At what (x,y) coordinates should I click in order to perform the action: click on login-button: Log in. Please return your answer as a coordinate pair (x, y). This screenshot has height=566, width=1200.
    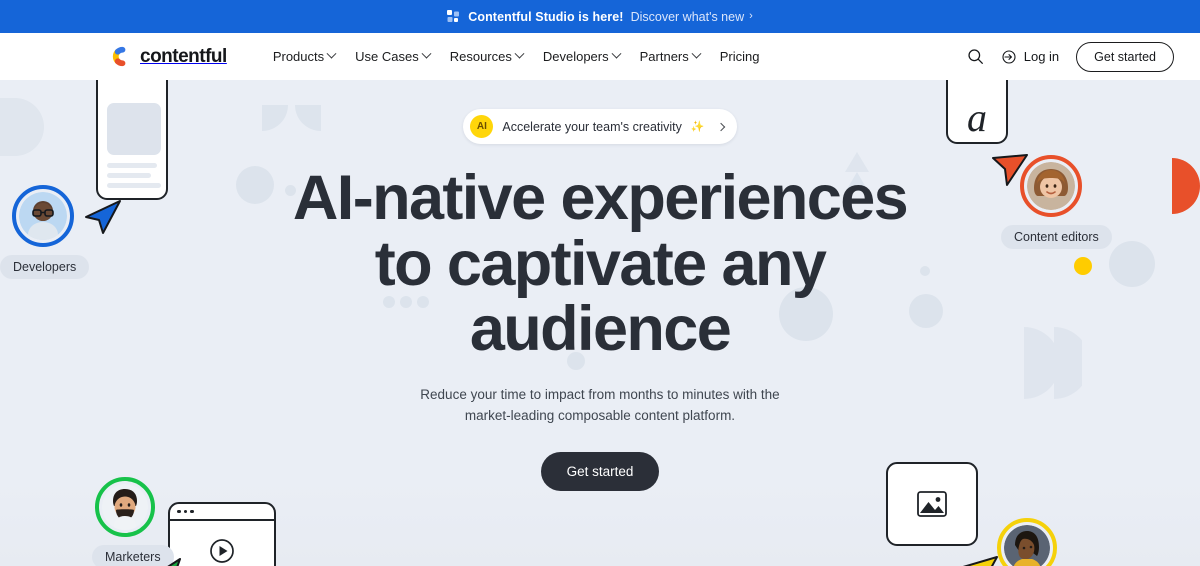
    Looking at the image, I should click on (1030, 57).